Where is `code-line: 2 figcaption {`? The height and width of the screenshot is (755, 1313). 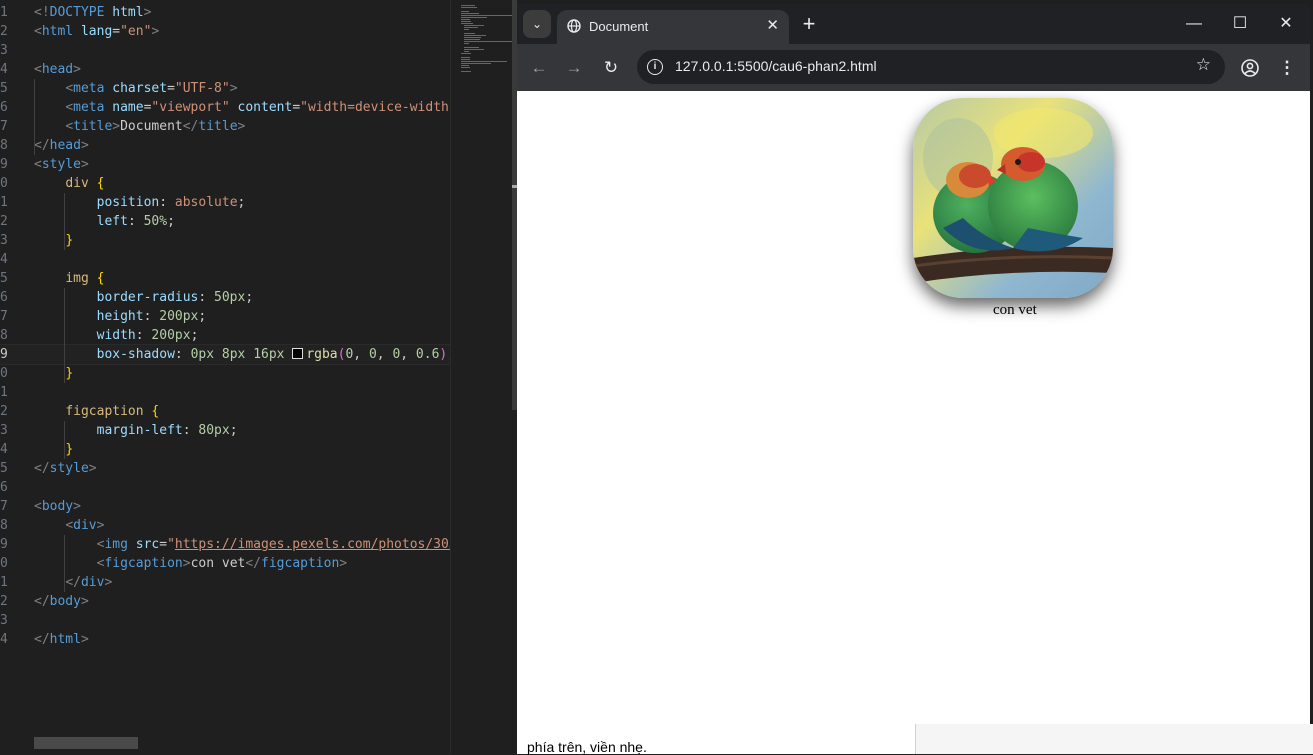 code-line: 2 figcaption { is located at coordinates (225, 411).